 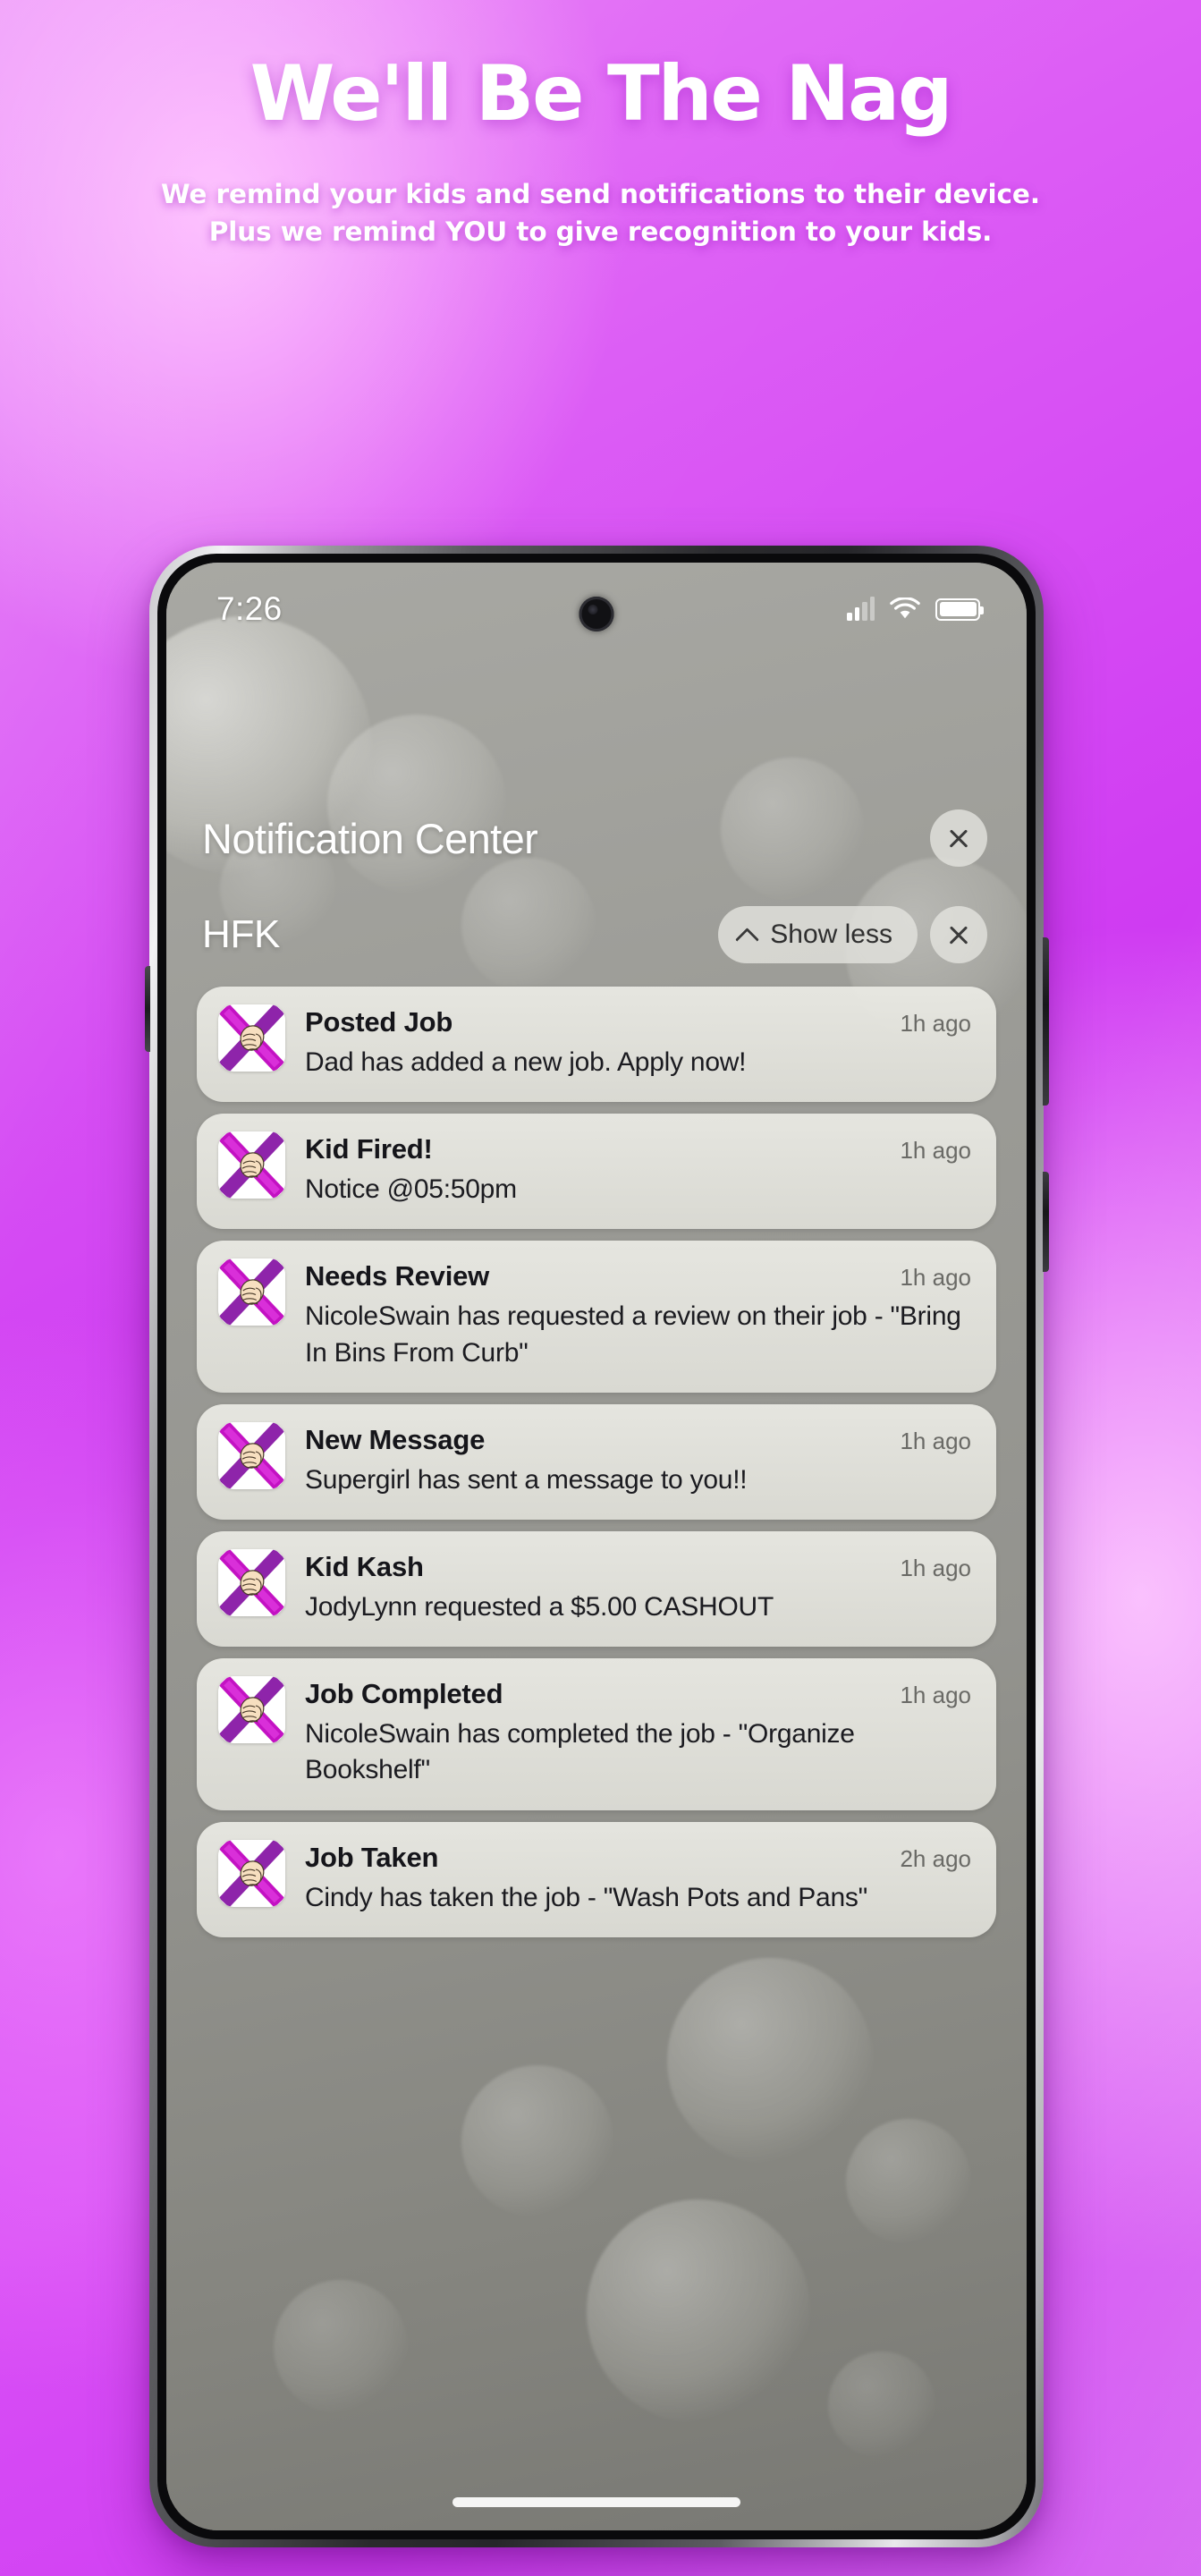 I want to click on notification-group-actions: Show less, so click(x=852, y=934).